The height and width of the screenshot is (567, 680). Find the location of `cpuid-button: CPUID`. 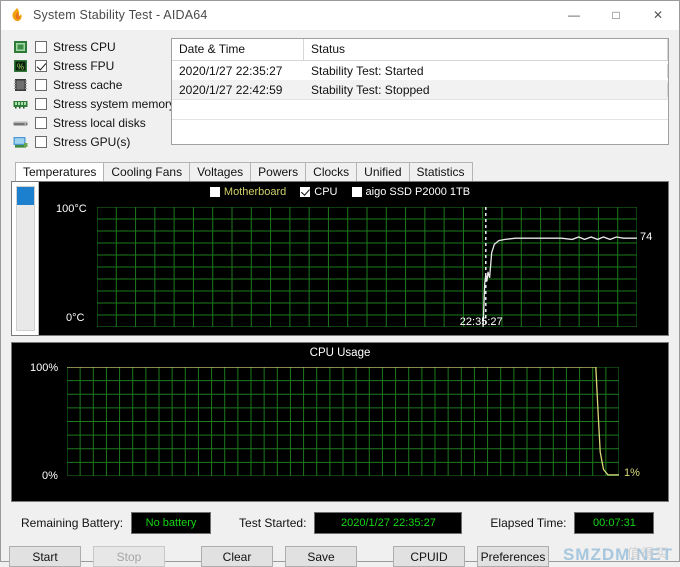

cpuid-button: CPUID is located at coordinates (429, 556).